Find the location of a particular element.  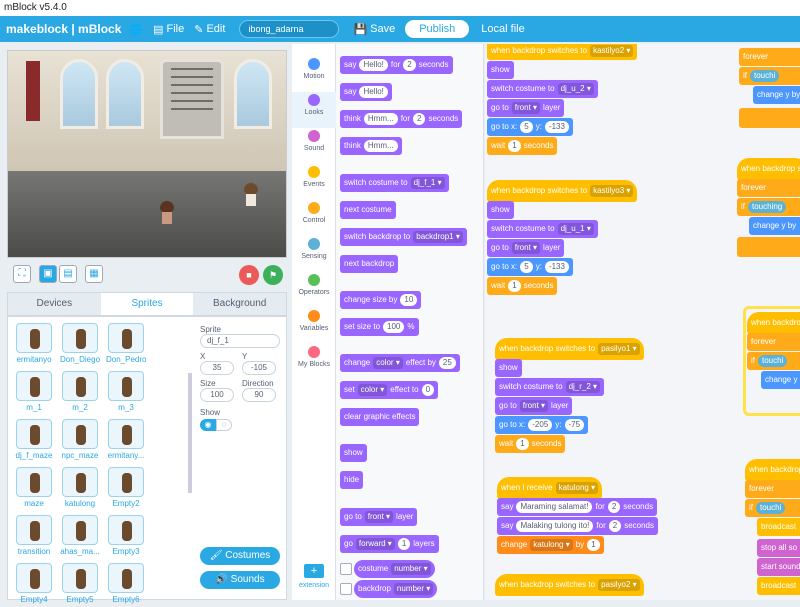

scrollbar is located at coordinates (190, 433).